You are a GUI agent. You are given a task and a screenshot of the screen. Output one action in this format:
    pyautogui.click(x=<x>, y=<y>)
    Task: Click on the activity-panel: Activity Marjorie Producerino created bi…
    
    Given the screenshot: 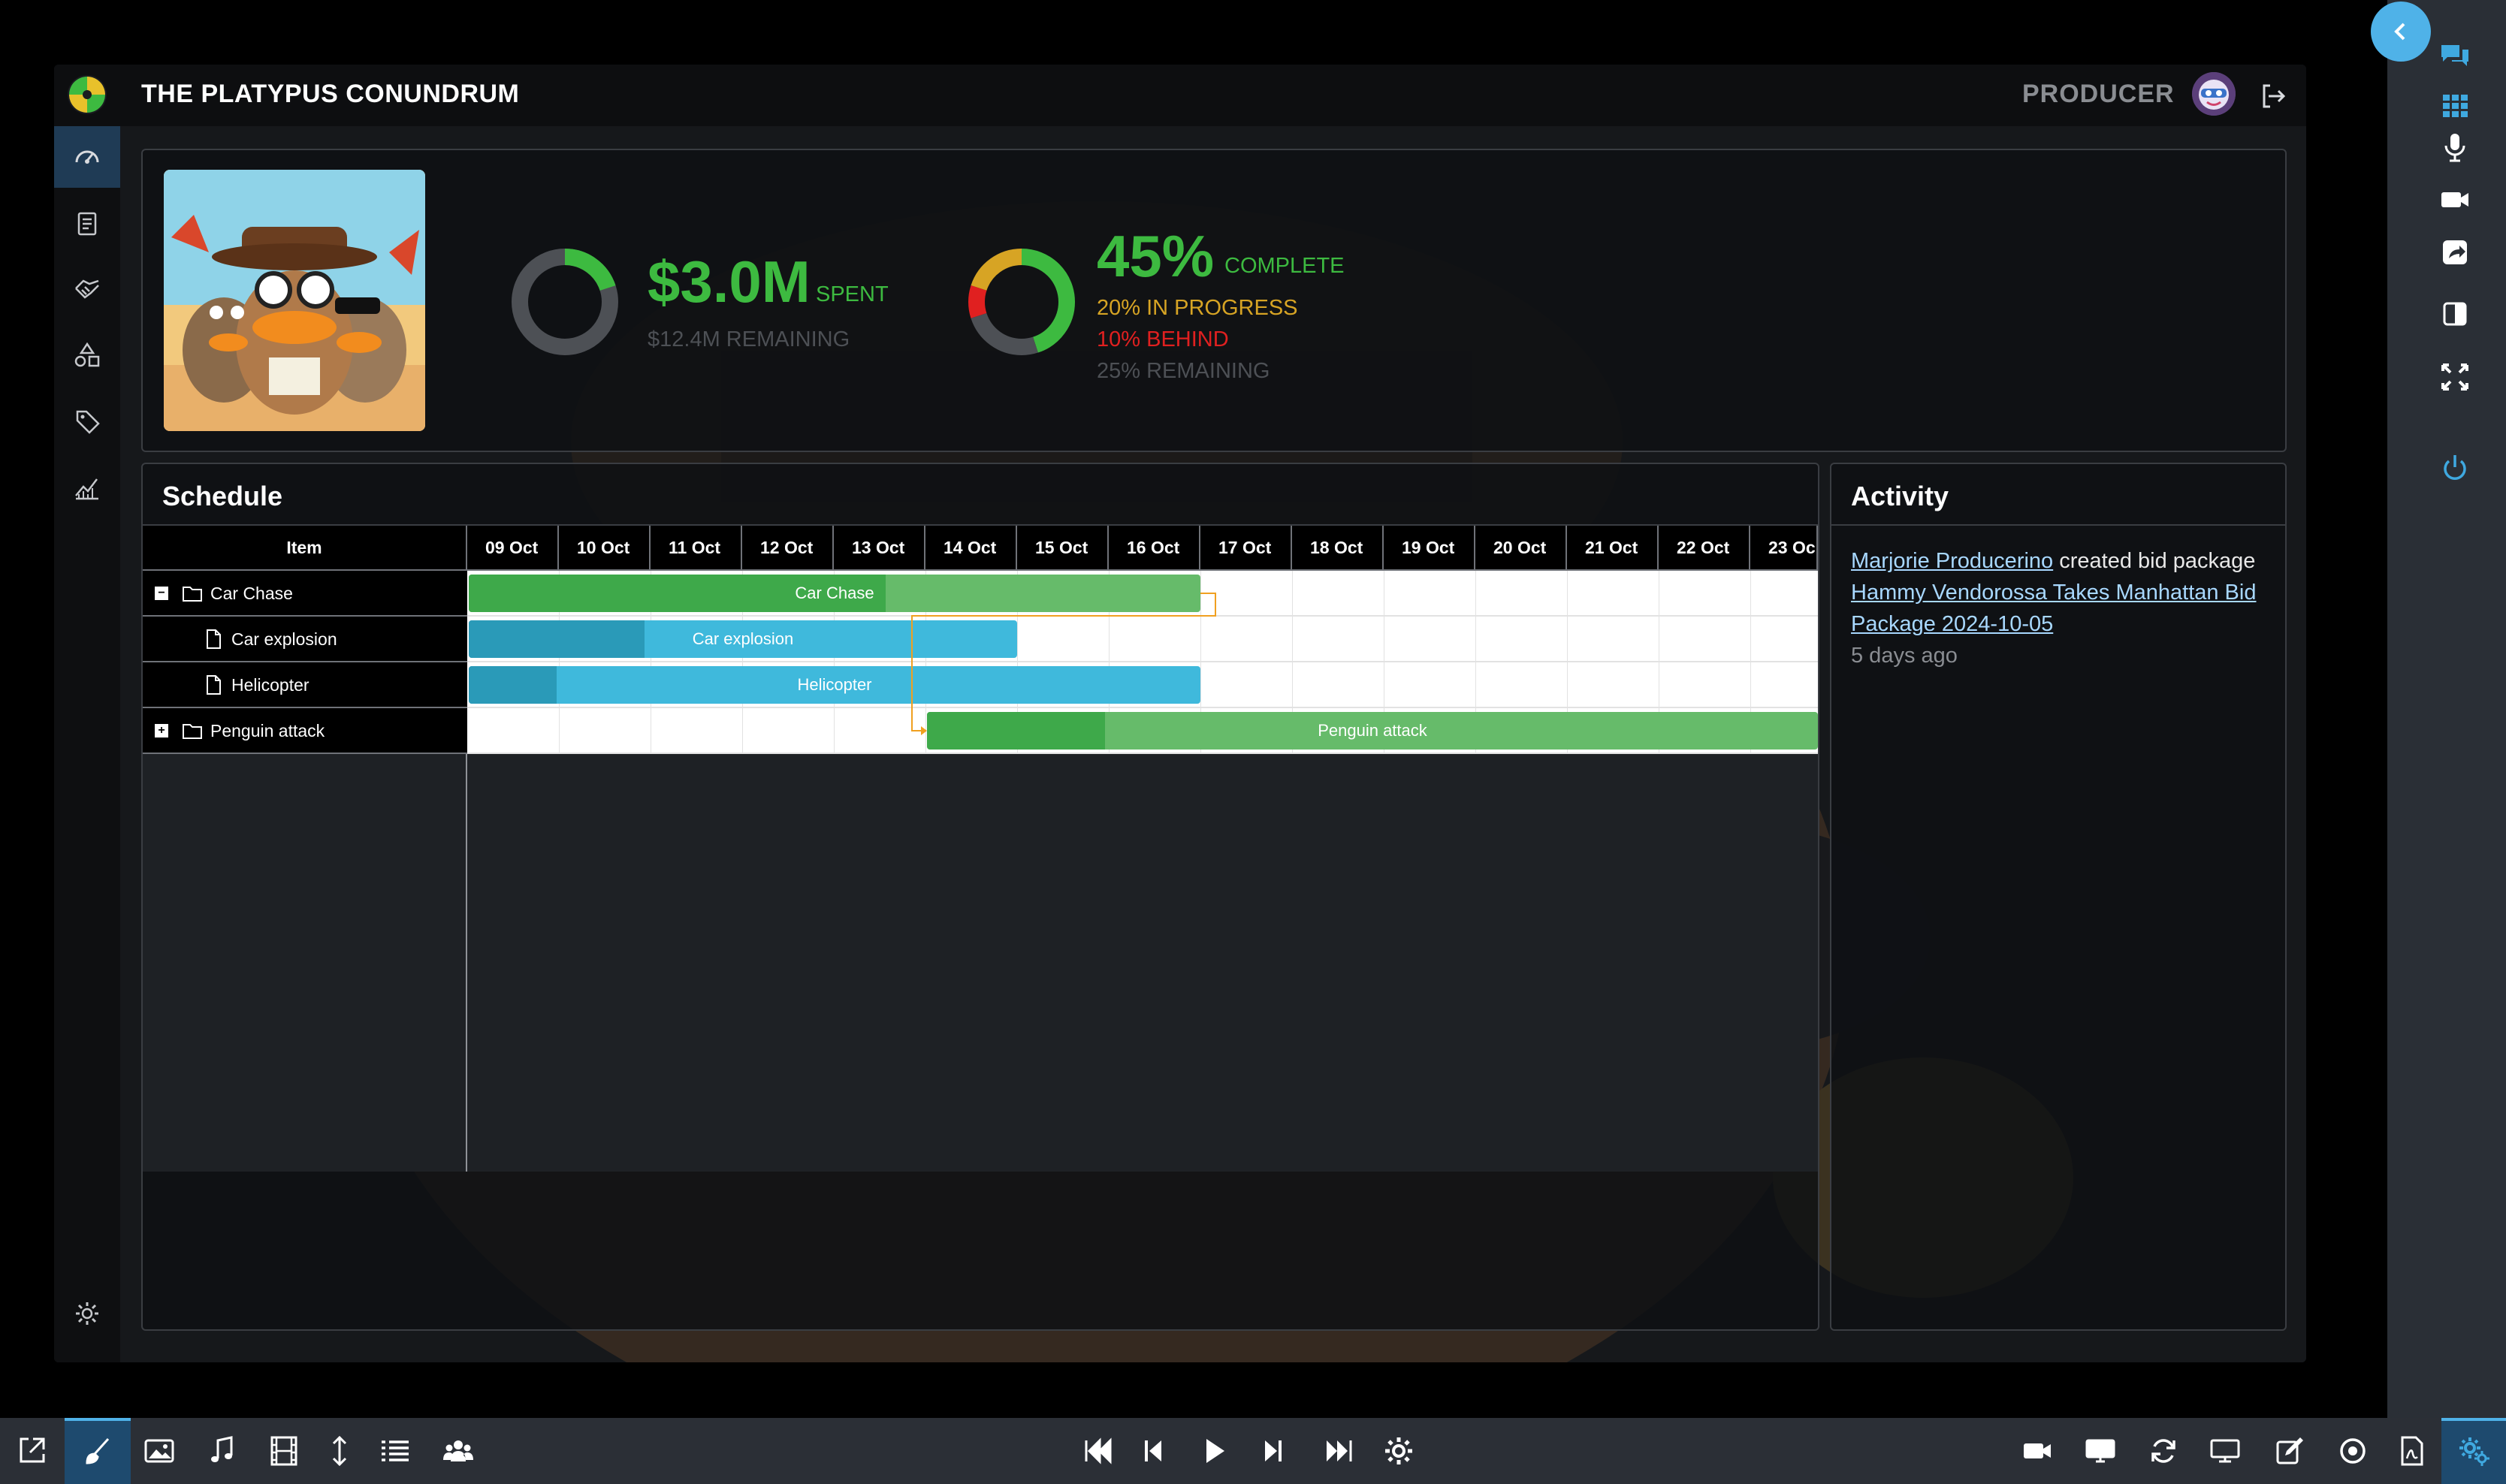 What is the action you would take?
    pyautogui.click(x=2058, y=897)
    